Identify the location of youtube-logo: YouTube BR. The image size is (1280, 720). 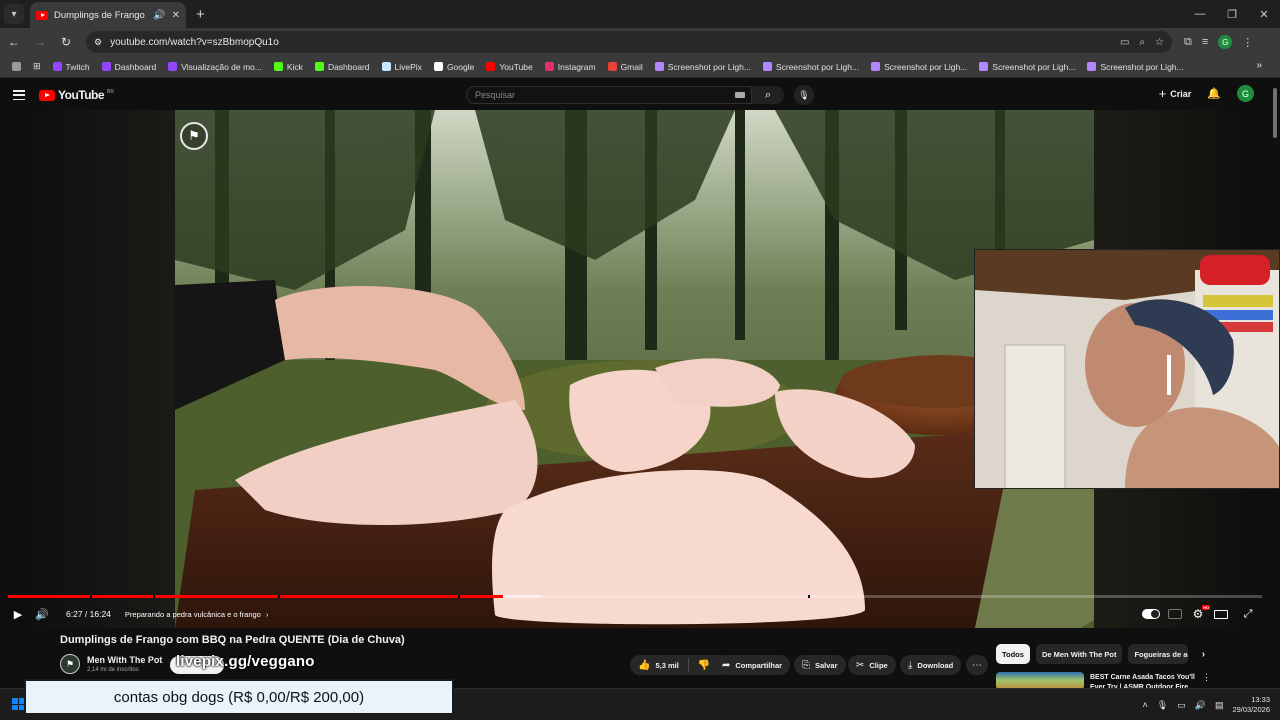
(76, 95).